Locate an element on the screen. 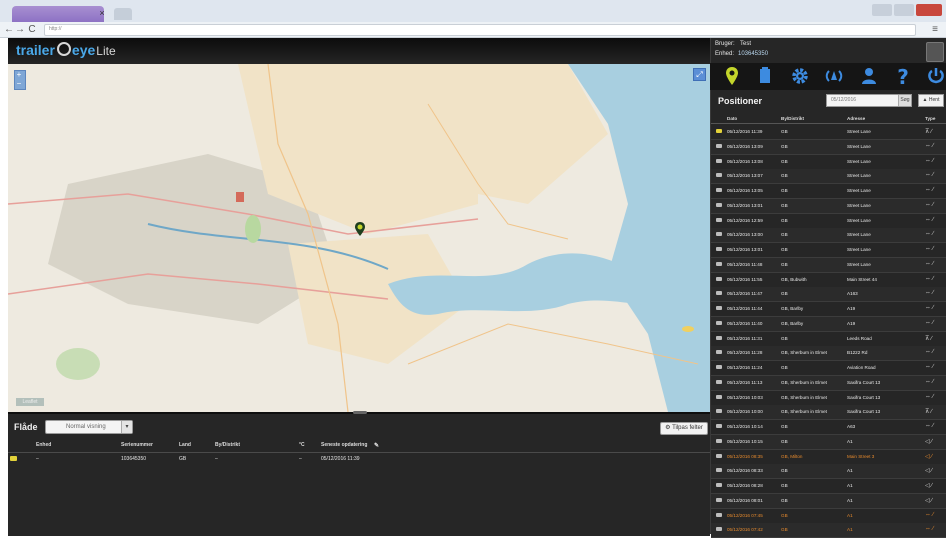  browser-menu-icon: ≡ is located at coordinates (935, 29).